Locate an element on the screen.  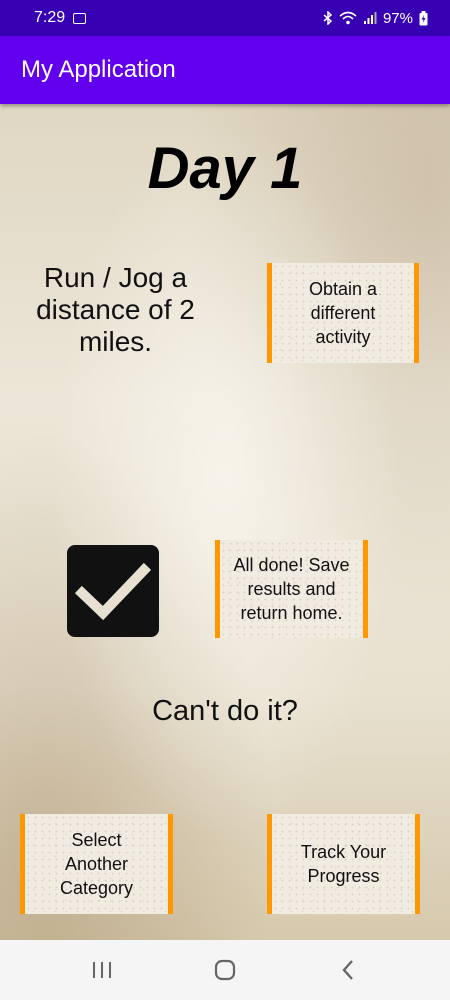
signal-icon is located at coordinates (370, 18).